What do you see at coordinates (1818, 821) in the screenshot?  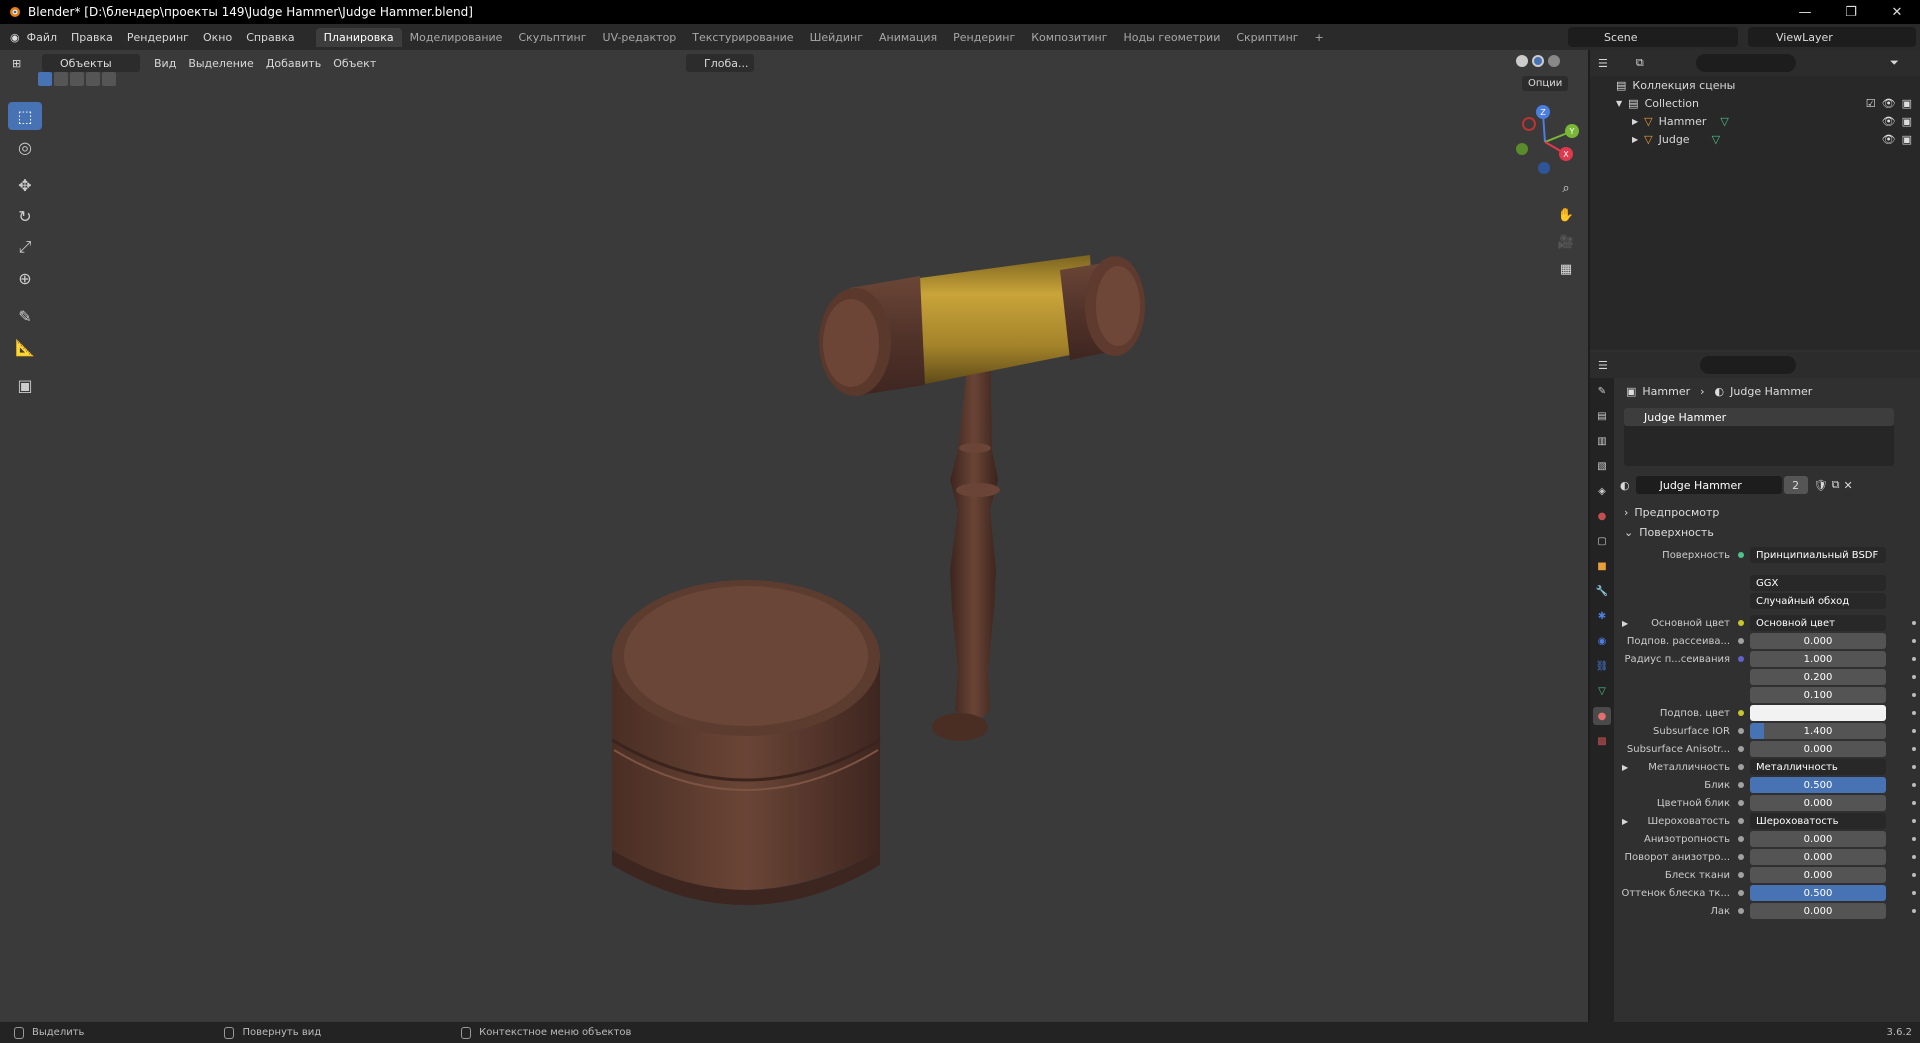 I see `linked-input-field: Шероховатость` at bounding box center [1818, 821].